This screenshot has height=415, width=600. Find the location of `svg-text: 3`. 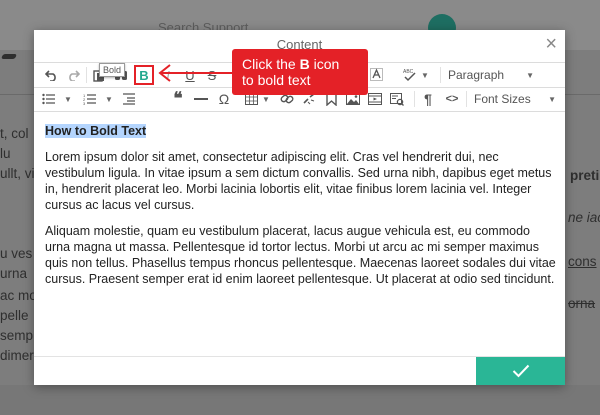

svg-text: 3 is located at coordinates (84, 103).